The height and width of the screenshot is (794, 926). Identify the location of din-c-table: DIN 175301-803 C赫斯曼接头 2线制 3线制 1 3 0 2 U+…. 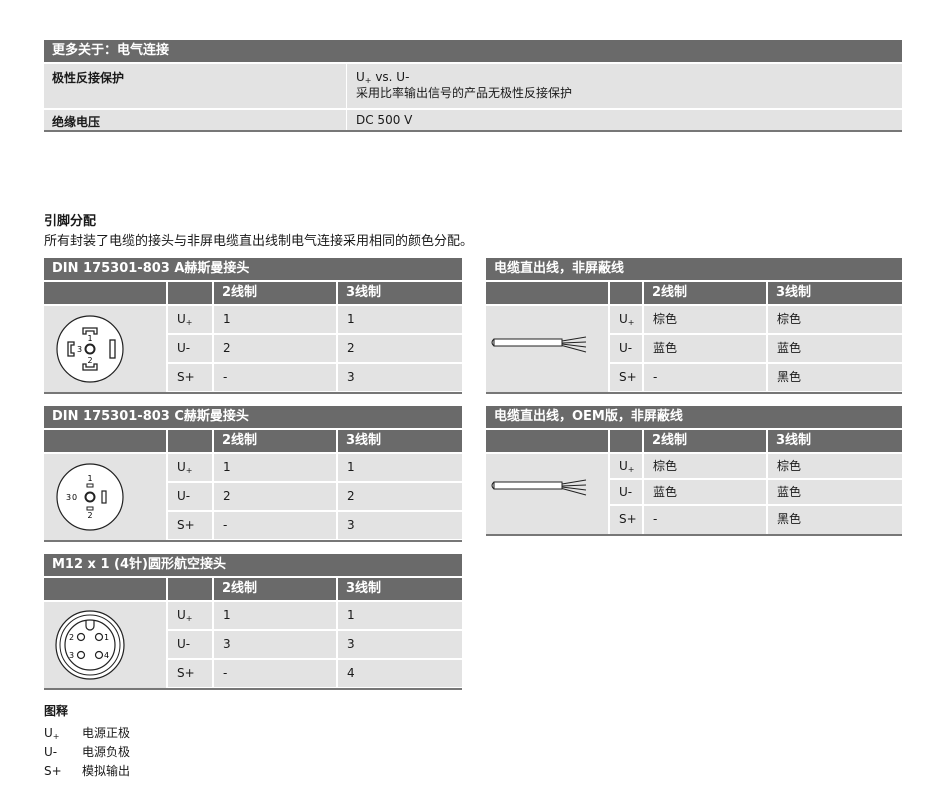
(253, 474).